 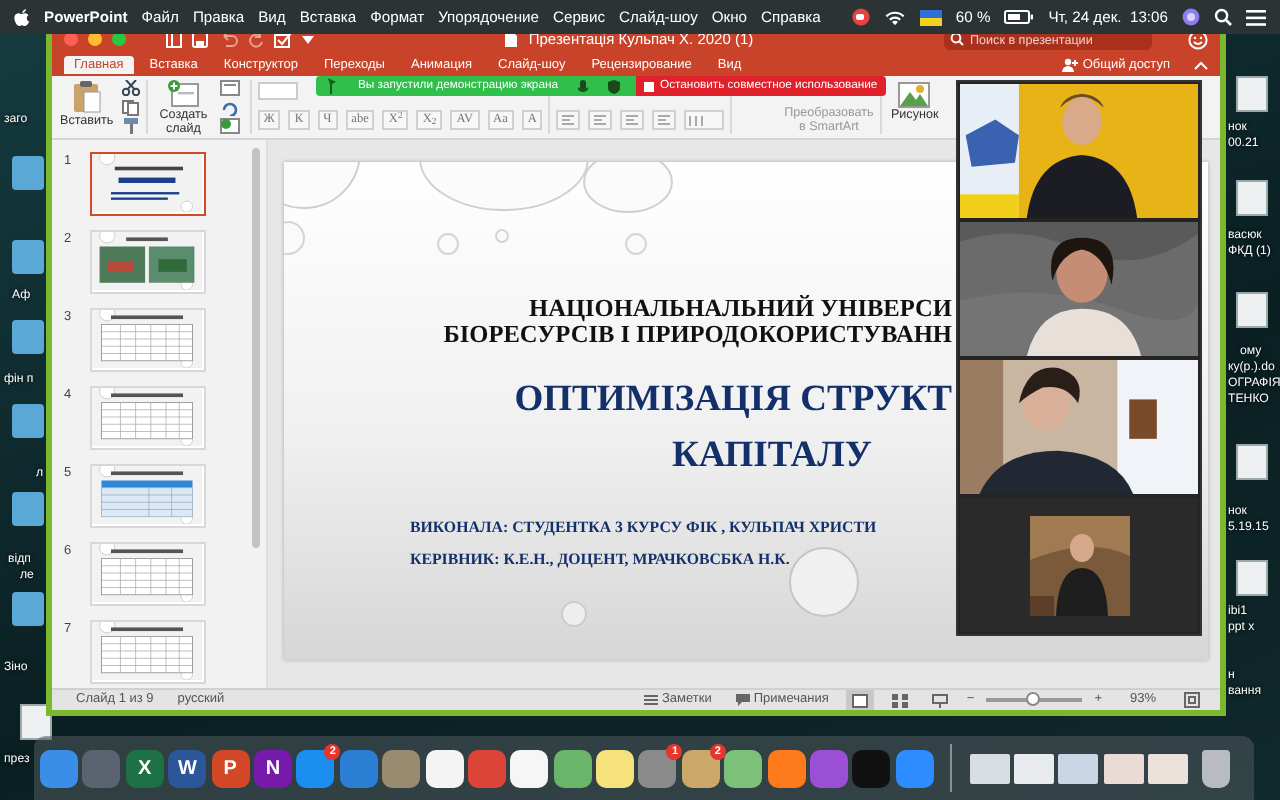 What do you see at coordinates (614, 86) in the screenshot?
I see `shield-icon` at bounding box center [614, 86].